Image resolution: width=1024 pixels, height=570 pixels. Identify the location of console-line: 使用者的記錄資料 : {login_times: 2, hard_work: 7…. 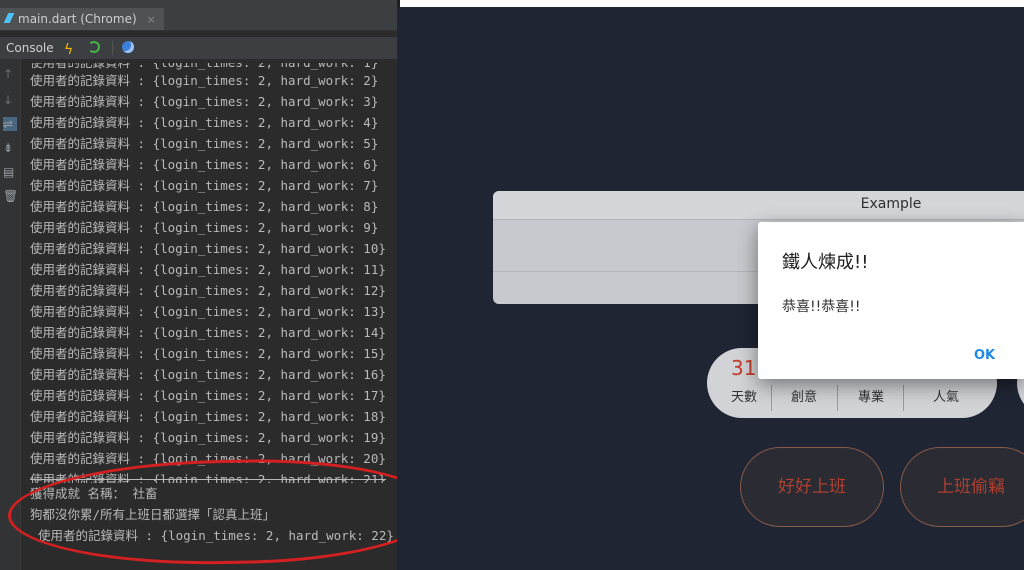
(204, 185).